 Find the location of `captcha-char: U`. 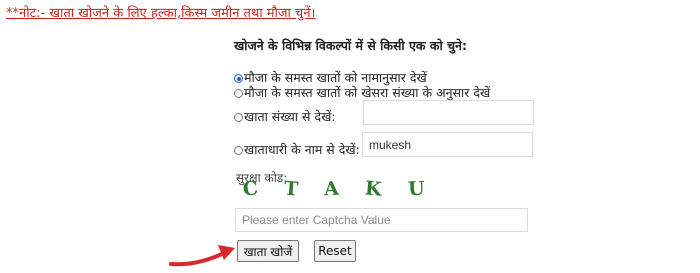

captcha-char: U is located at coordinates (416, 189).